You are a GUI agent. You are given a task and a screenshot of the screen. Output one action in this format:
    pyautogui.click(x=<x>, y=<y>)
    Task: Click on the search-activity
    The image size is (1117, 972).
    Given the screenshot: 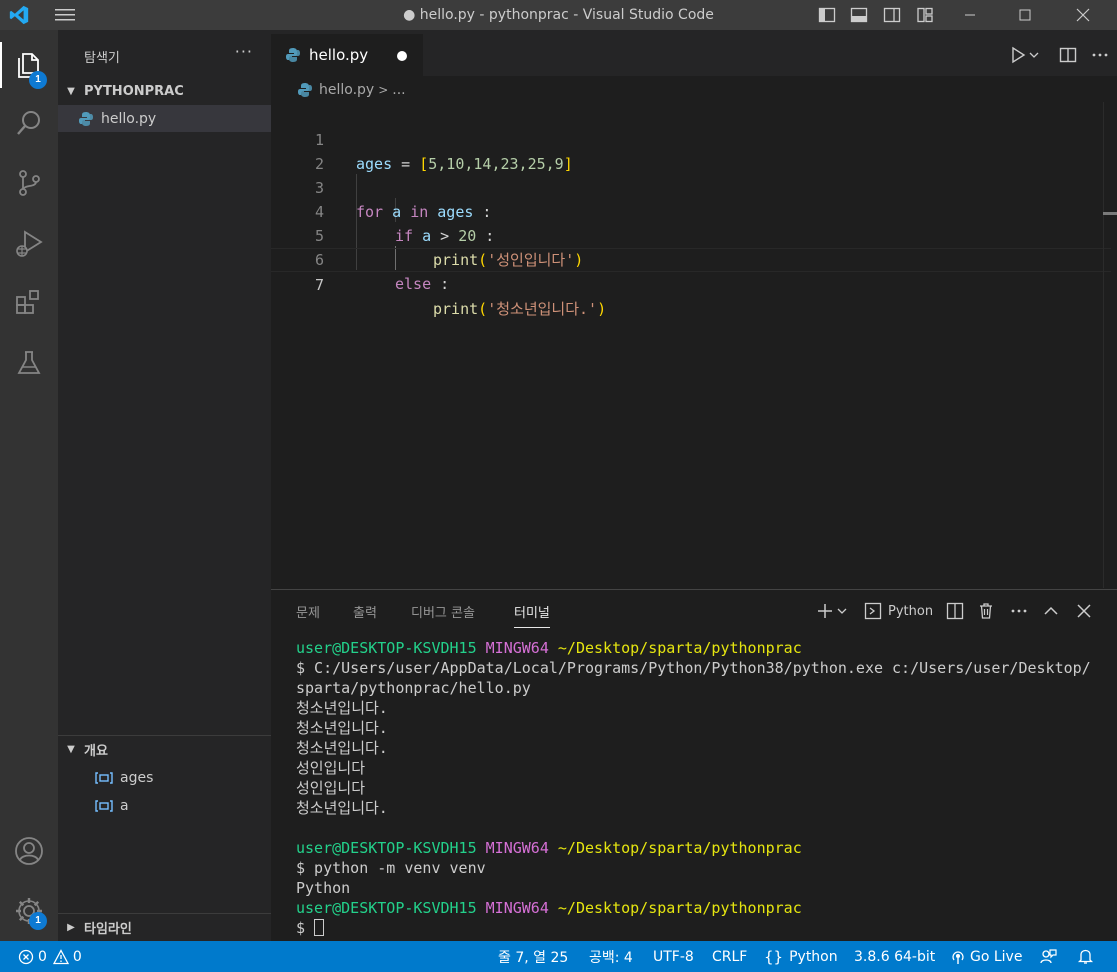 What is the action you would take?
    pyautogui.click(x=29, y=123)
    